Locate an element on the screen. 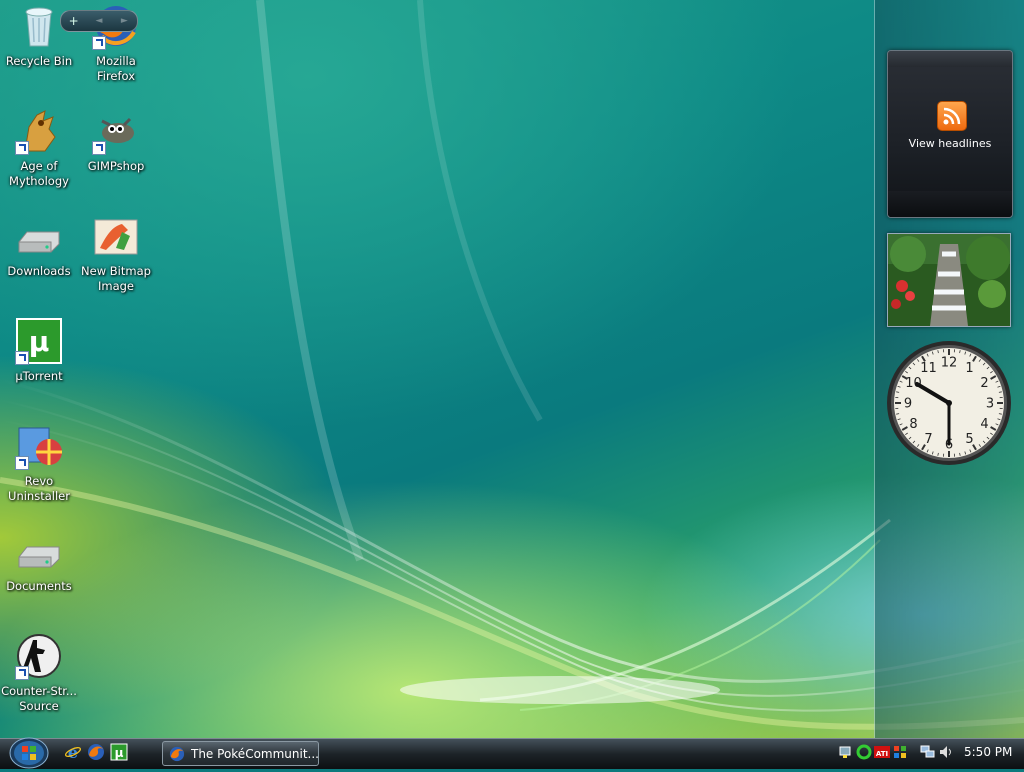 This screenshot has width=1024, height=772. green-circle-icon is located at coordinates (864, 752).